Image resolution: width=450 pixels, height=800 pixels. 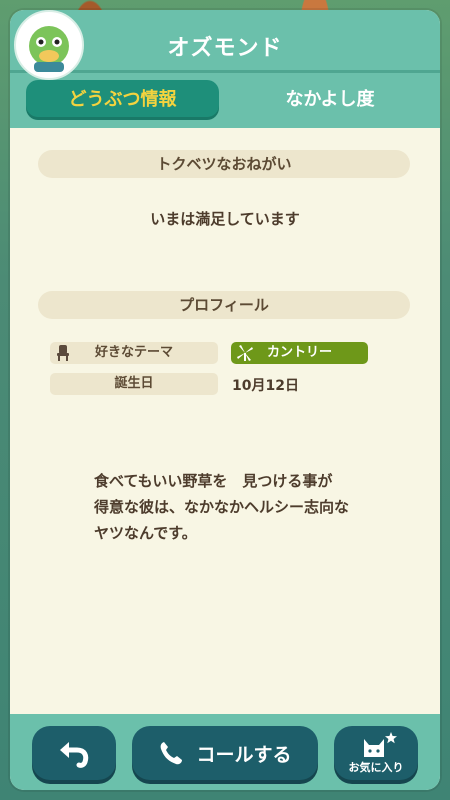 I want to click on villager-portrait-icon, so click(x=49, y=47).